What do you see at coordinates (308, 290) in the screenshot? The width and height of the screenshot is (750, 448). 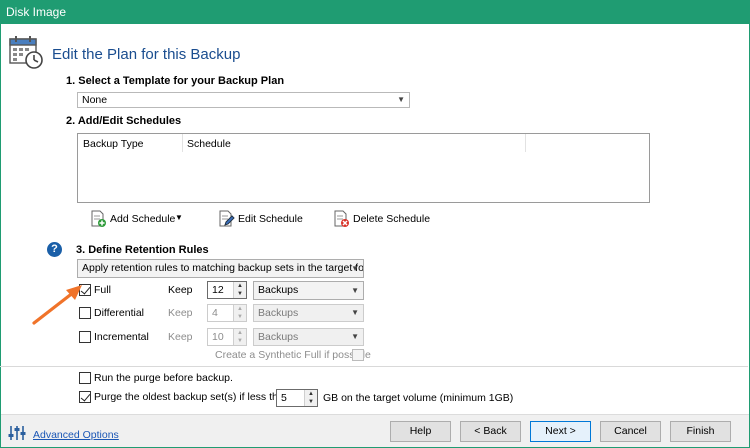 I see `full-unit-dropdown: Backups ▼` at bounding box center [308, 290].